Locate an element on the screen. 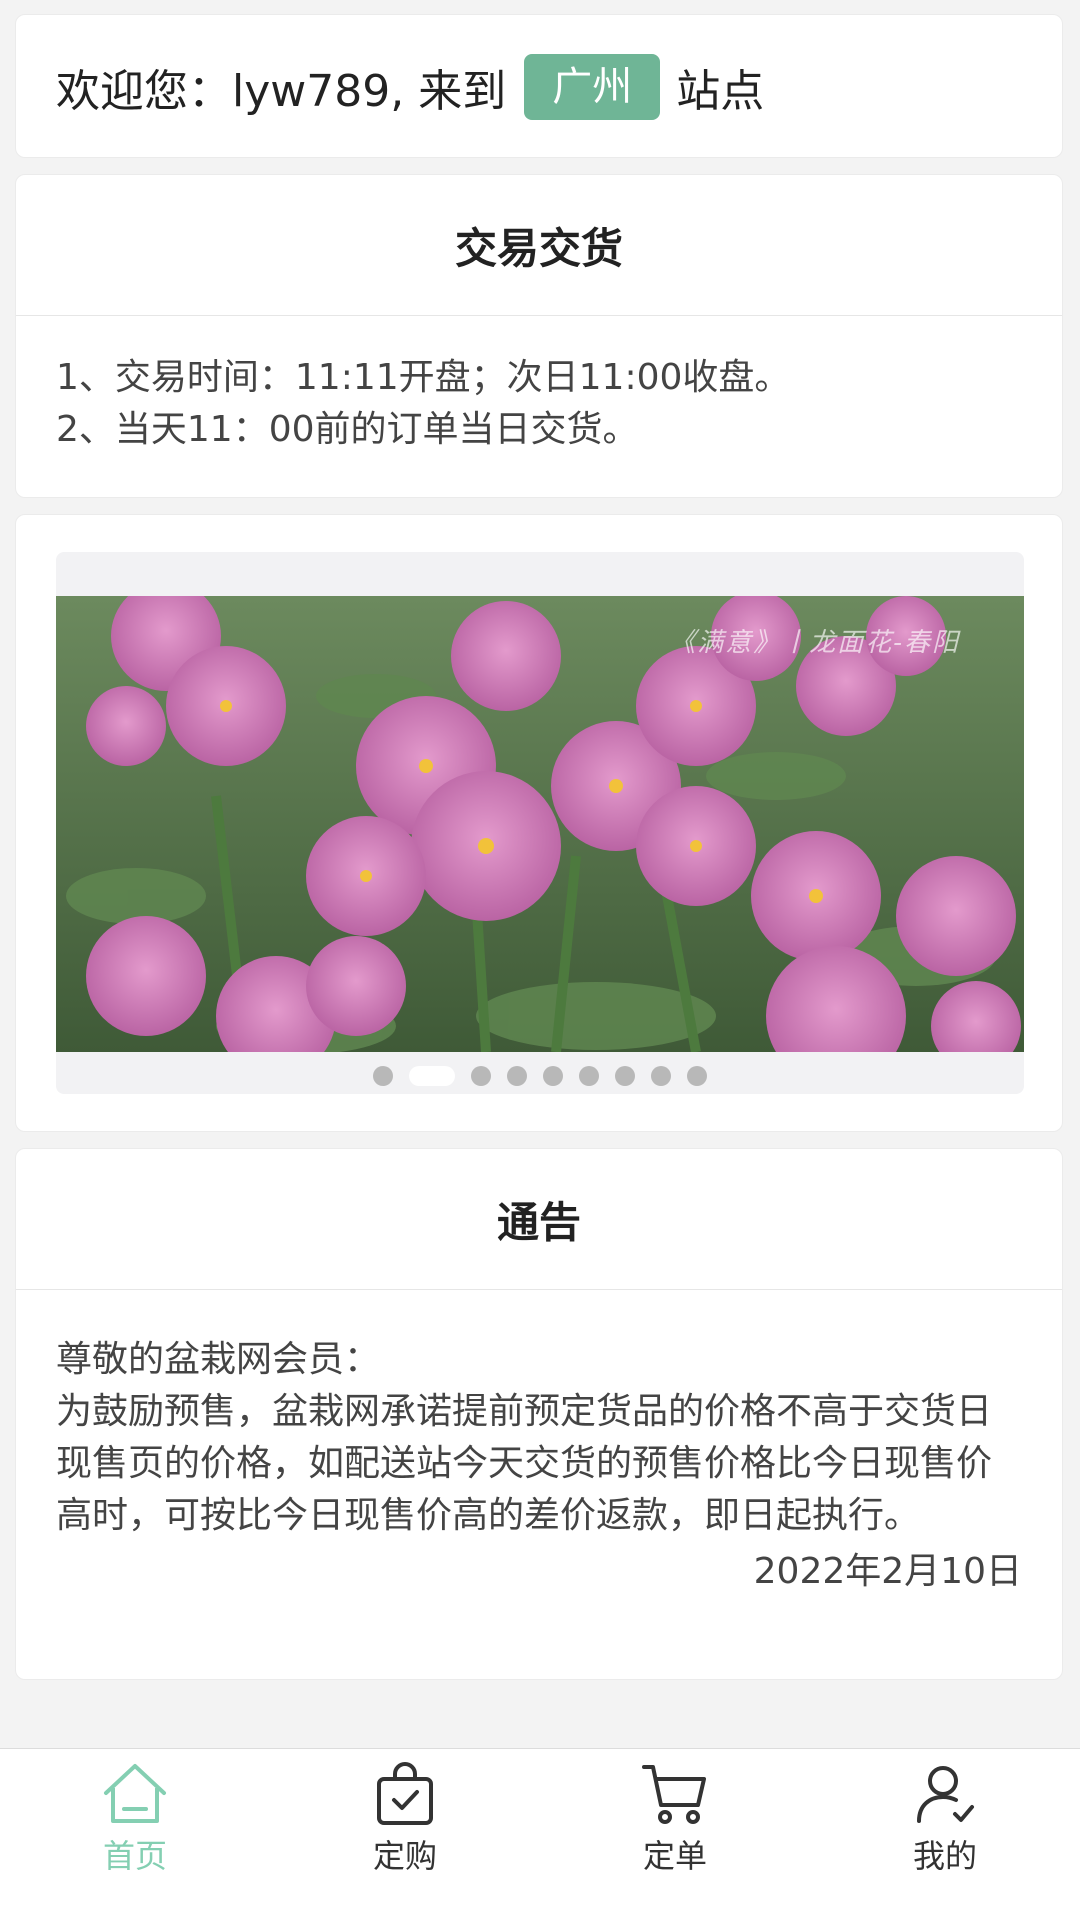 The image size is (1080, 1920). carousel-dot-active is located at coordinates (432, 1076).